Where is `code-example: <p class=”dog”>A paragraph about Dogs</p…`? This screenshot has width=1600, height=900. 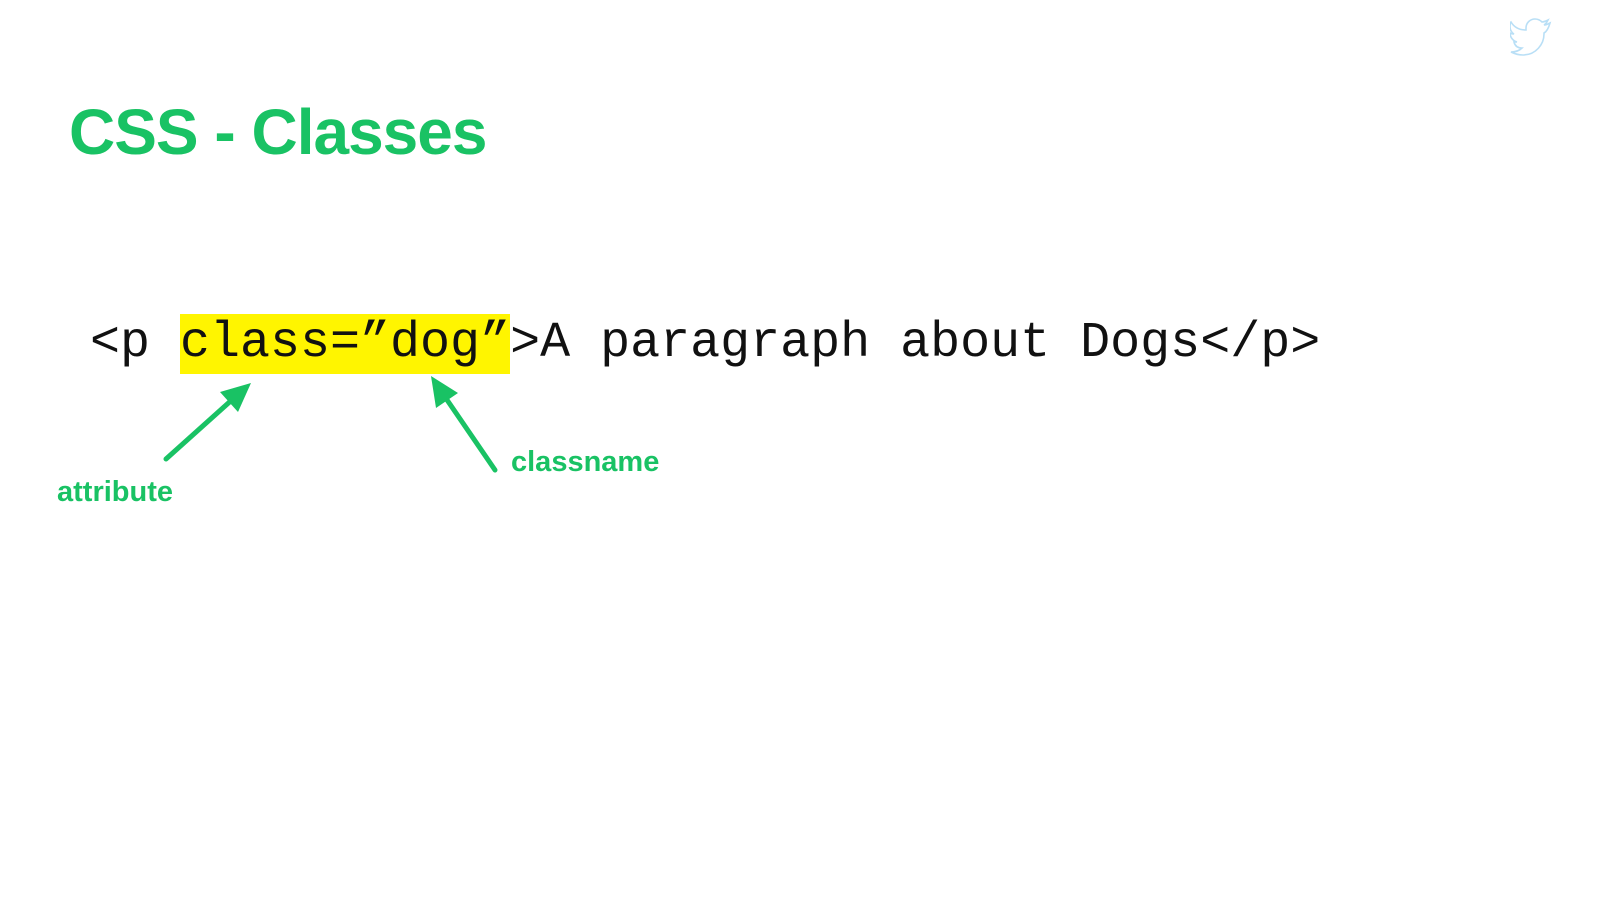
code-example: <p class=”dog”>A paragraph about Dogs</p… is located at coordinates (705, 344).